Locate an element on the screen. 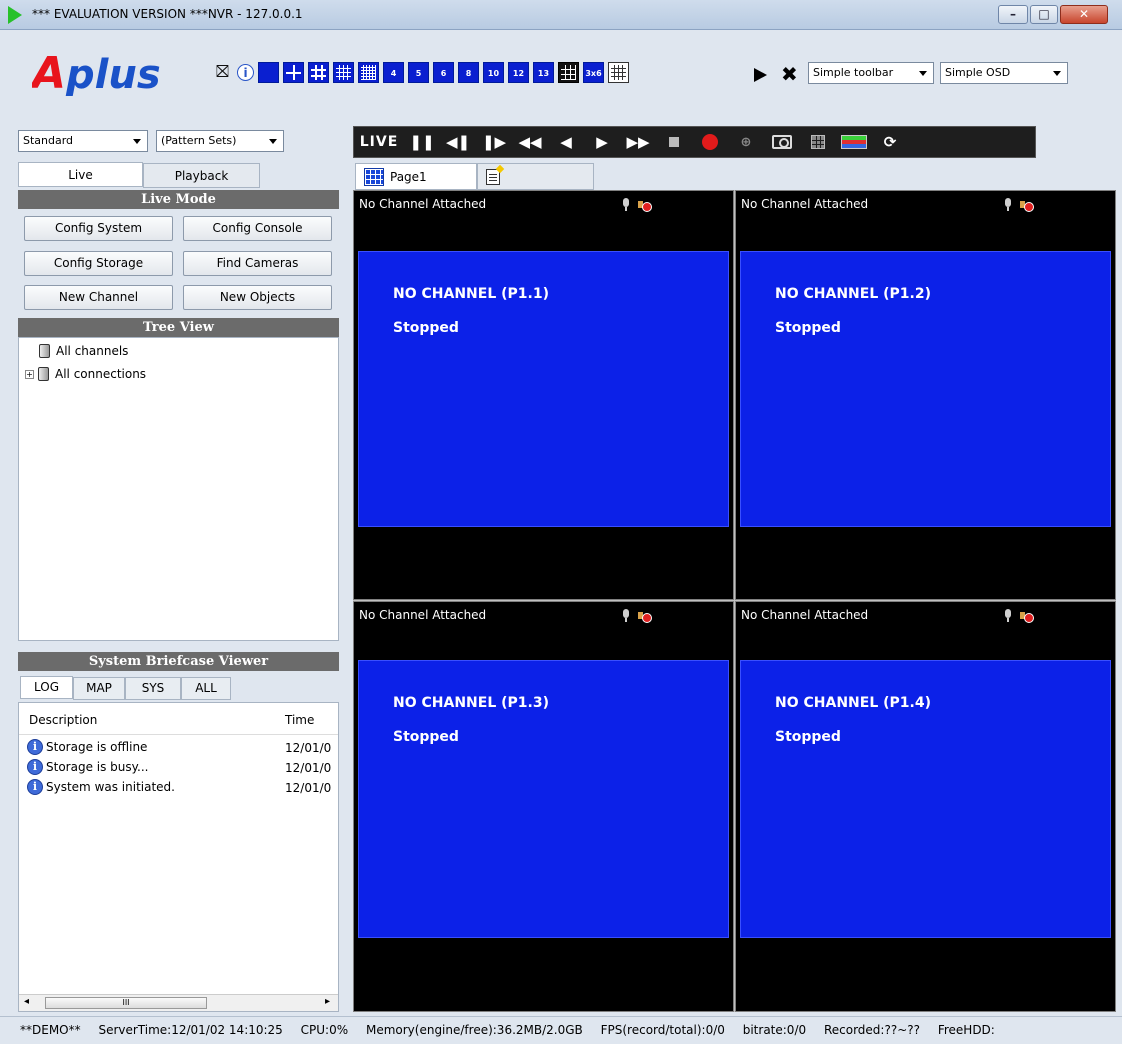 The width and height of the screenshot is (1122, 1044). layout-8-icon: 8 is located at coordinates (468, 72).